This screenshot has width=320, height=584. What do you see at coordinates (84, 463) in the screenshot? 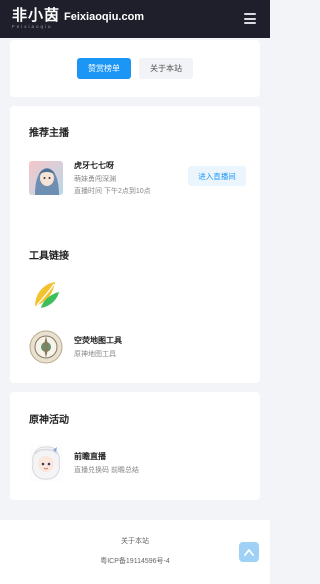
I see `event-item: 前瞻直播 直播兑换码 前瞻总结` at bounding box center [84, 463].